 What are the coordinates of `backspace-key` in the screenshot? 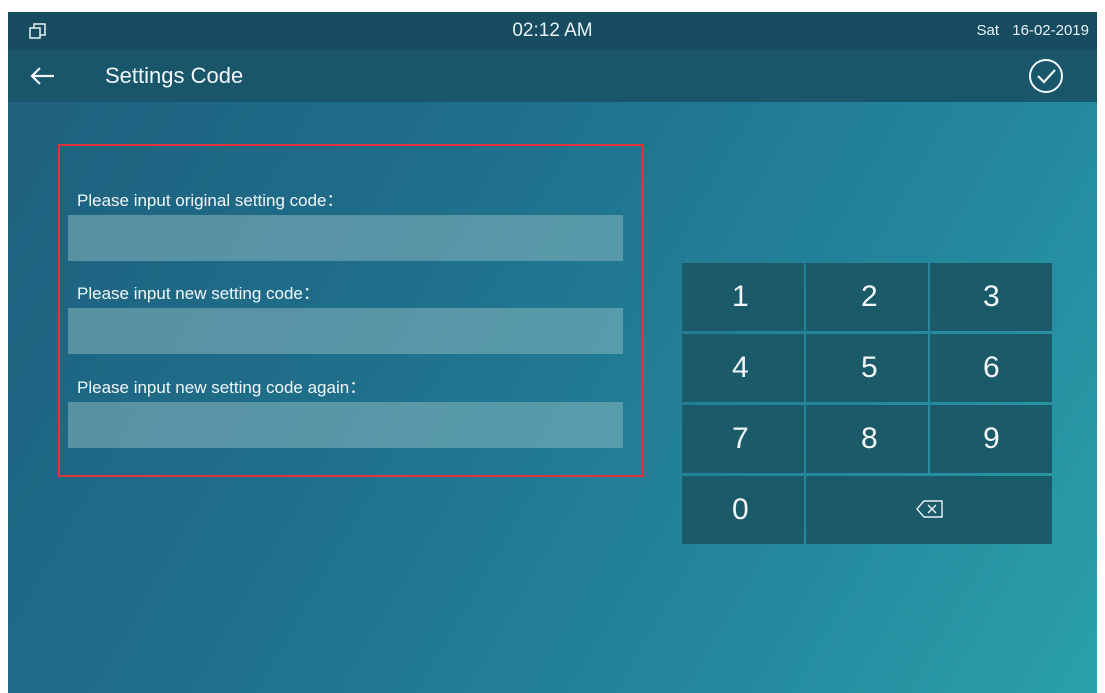 It's located at (929, 510).